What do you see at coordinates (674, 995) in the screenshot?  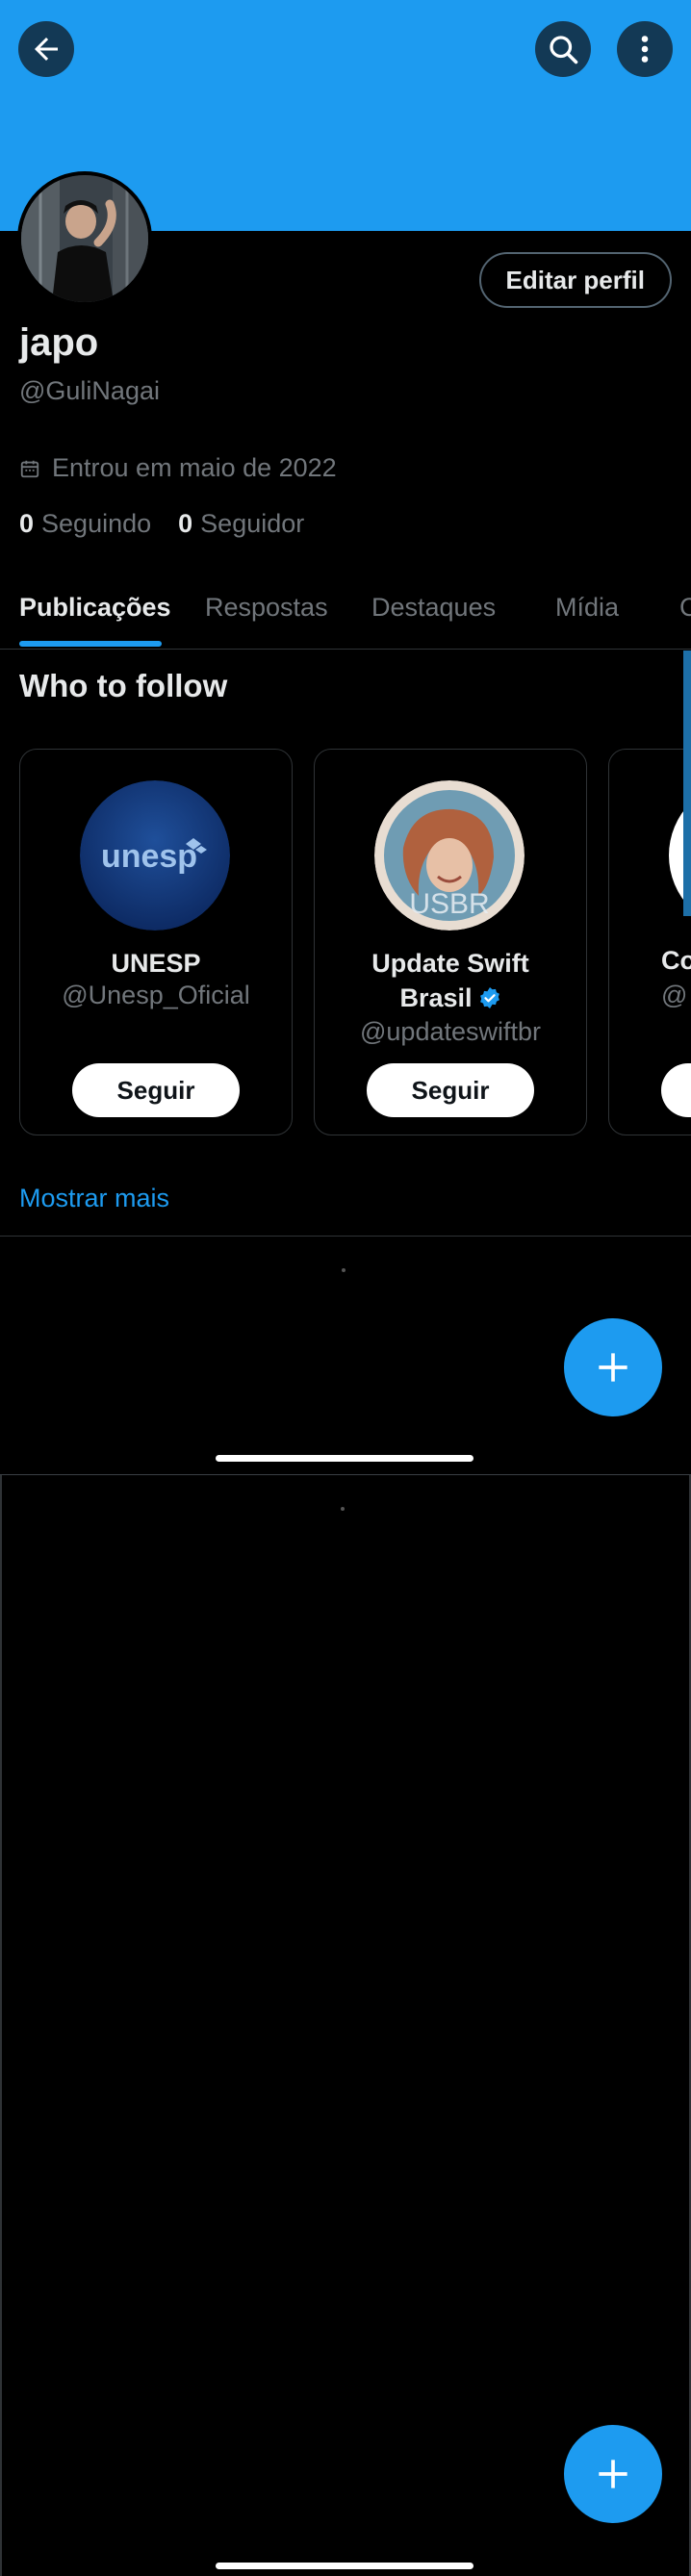 I see `card-handle: @` at bounding box center [674, 995].